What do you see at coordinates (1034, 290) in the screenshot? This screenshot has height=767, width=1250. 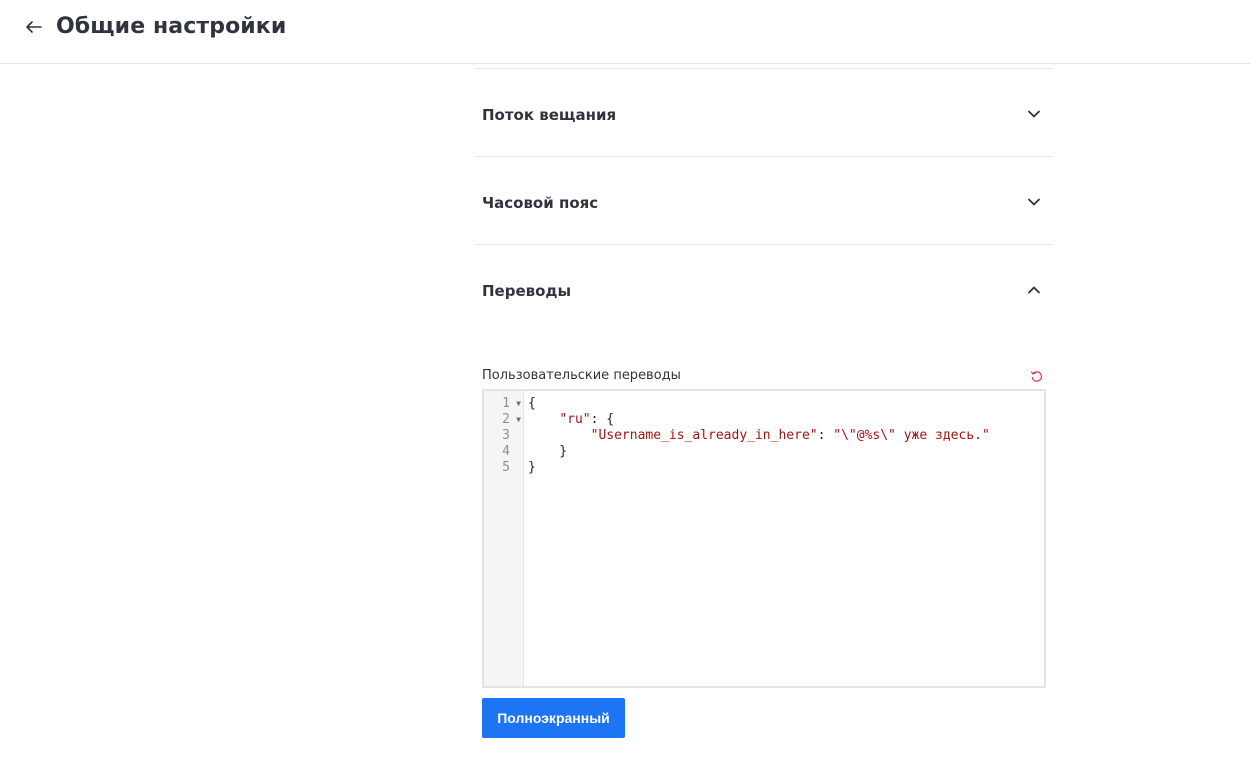 I see `chevron-up-icon` at bounding box center [1034, 290].